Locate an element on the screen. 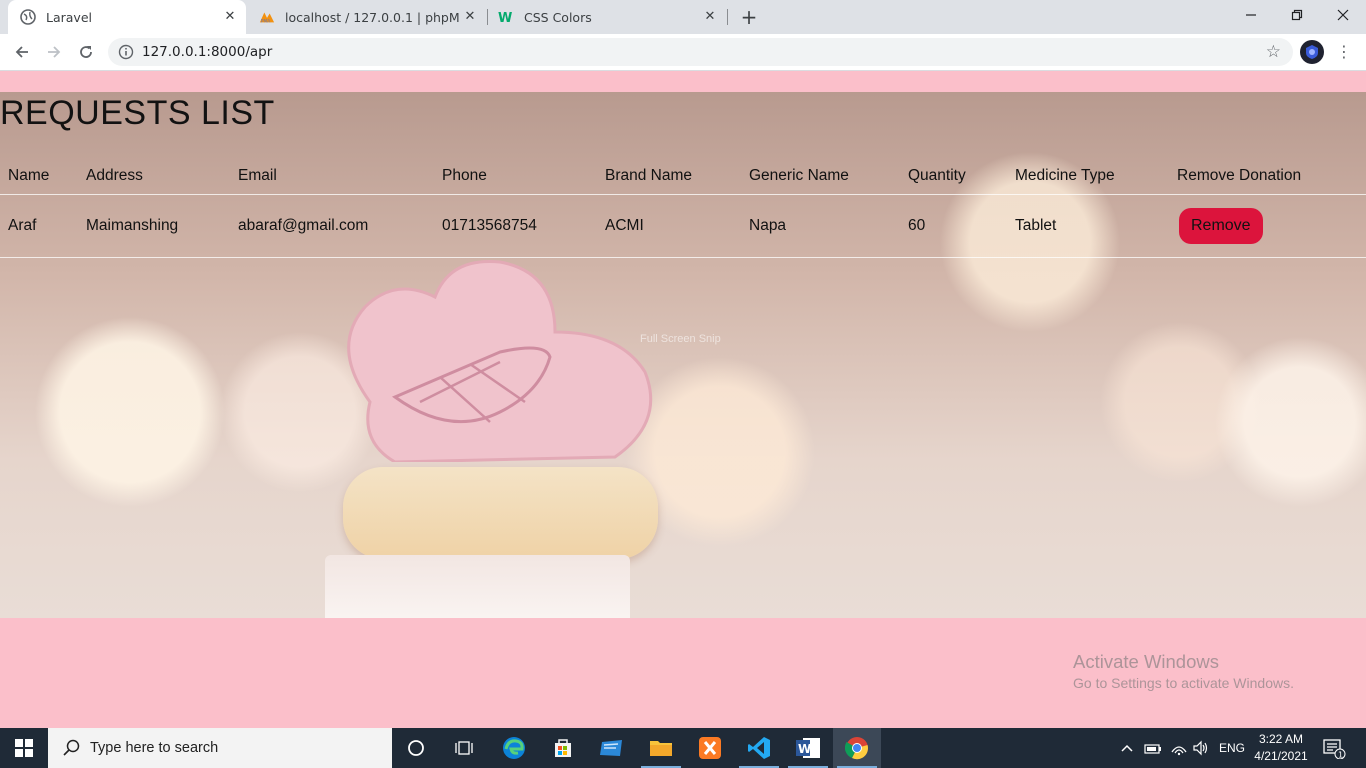 The image size is (1366, 768). clock-date: 4/21/2021 is located at coordinates (1281, 756).